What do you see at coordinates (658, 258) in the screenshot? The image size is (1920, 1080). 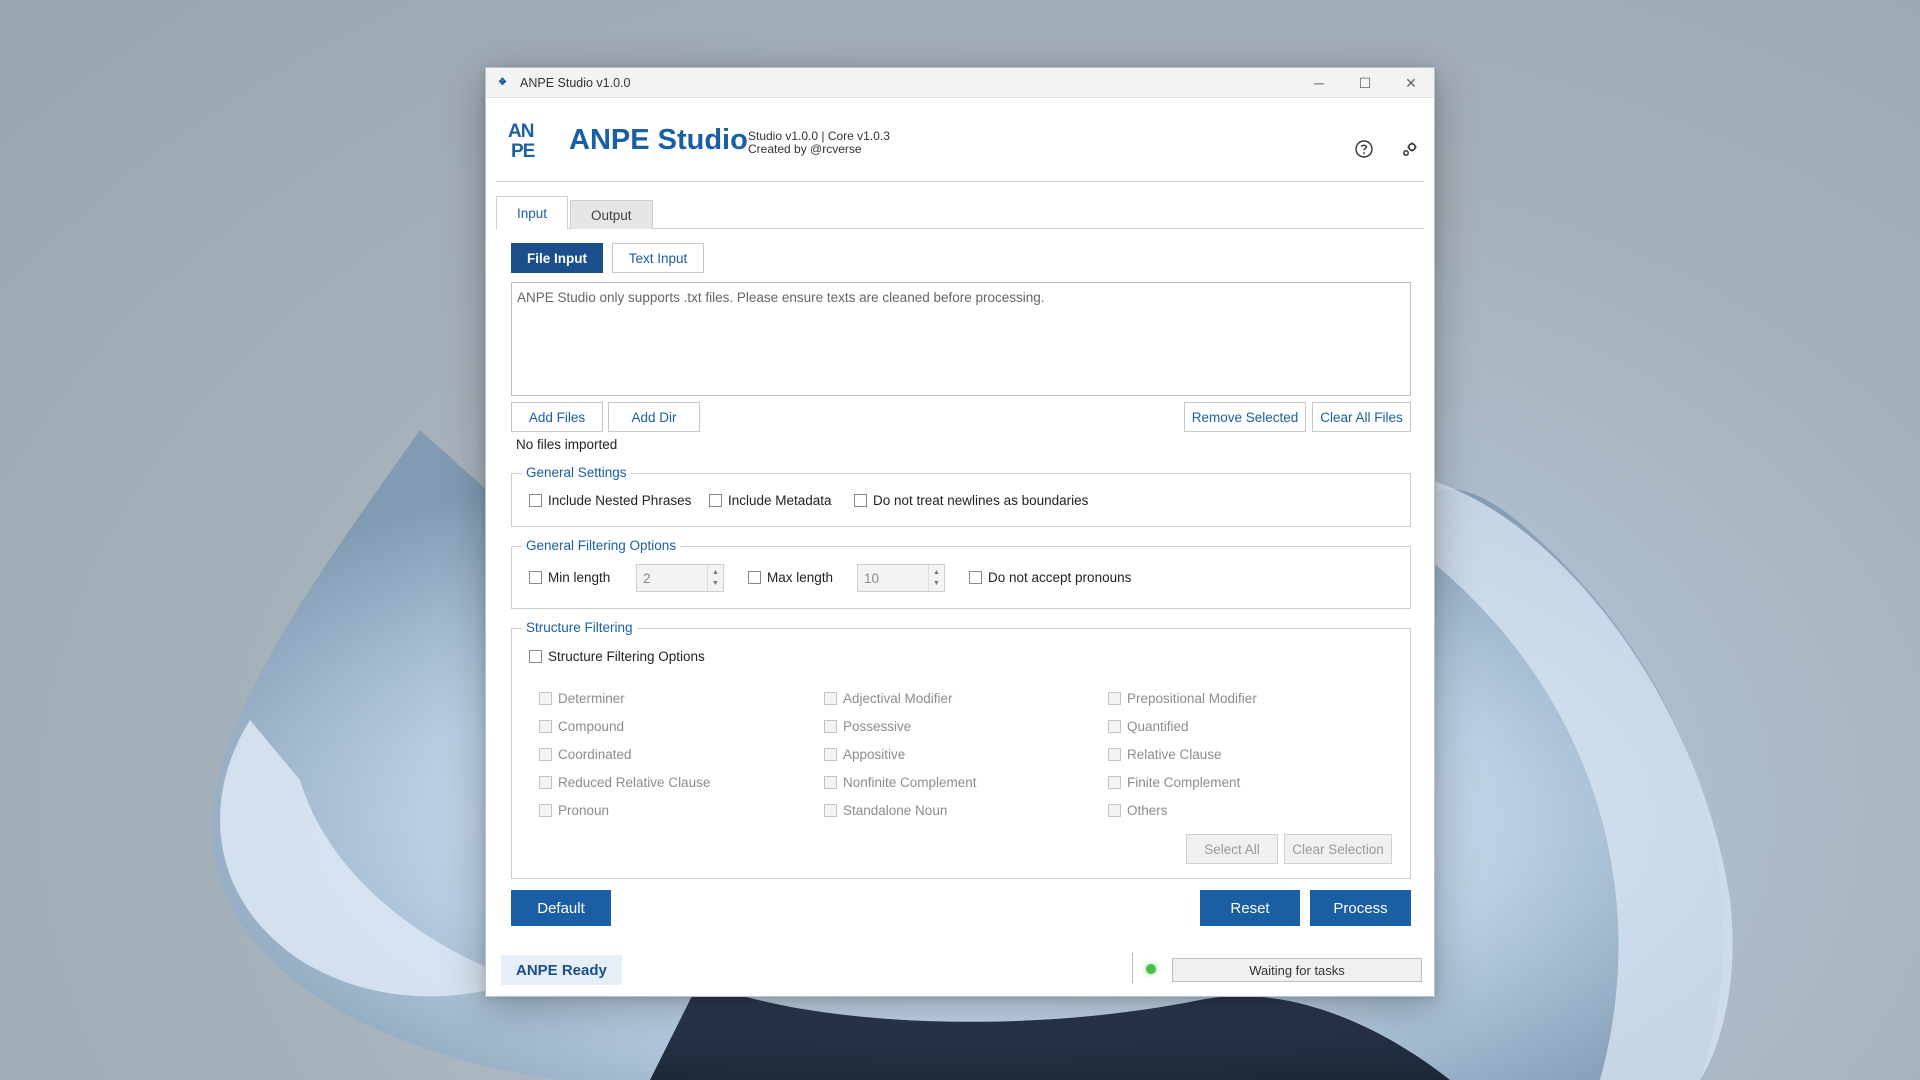 I see `text-input-button: Text Input` at bounding box center [658, 258].